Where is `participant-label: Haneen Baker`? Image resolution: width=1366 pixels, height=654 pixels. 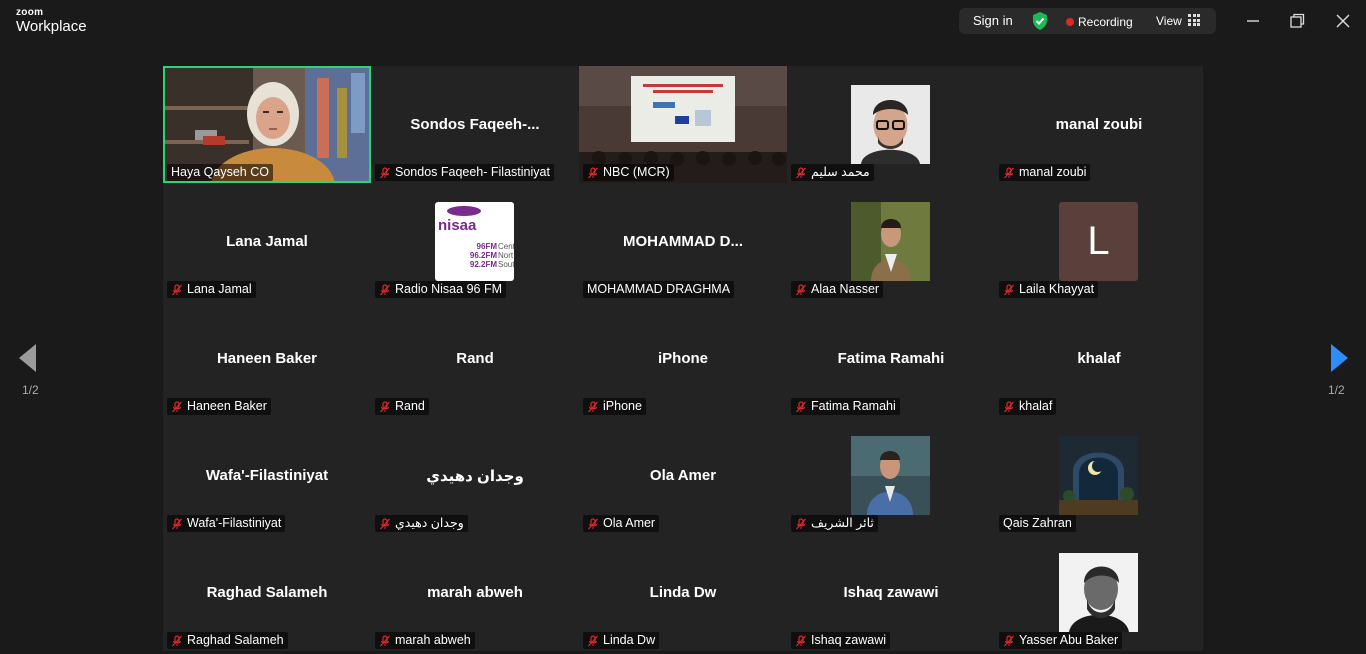
participant-label: Haneen Baker is located at coordinates (219, 406).